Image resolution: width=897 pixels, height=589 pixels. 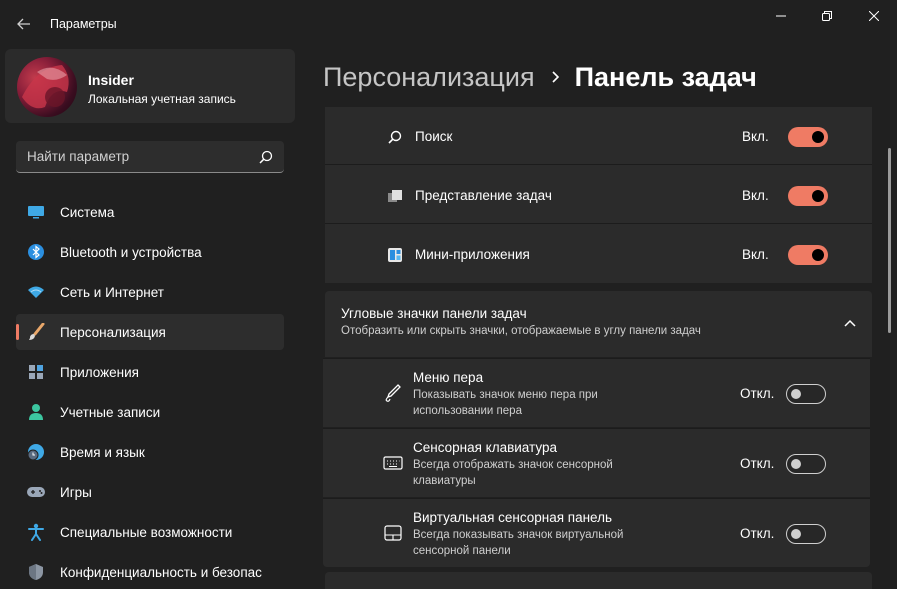 I want to click on scrollbar, so click(x=889, y=240).